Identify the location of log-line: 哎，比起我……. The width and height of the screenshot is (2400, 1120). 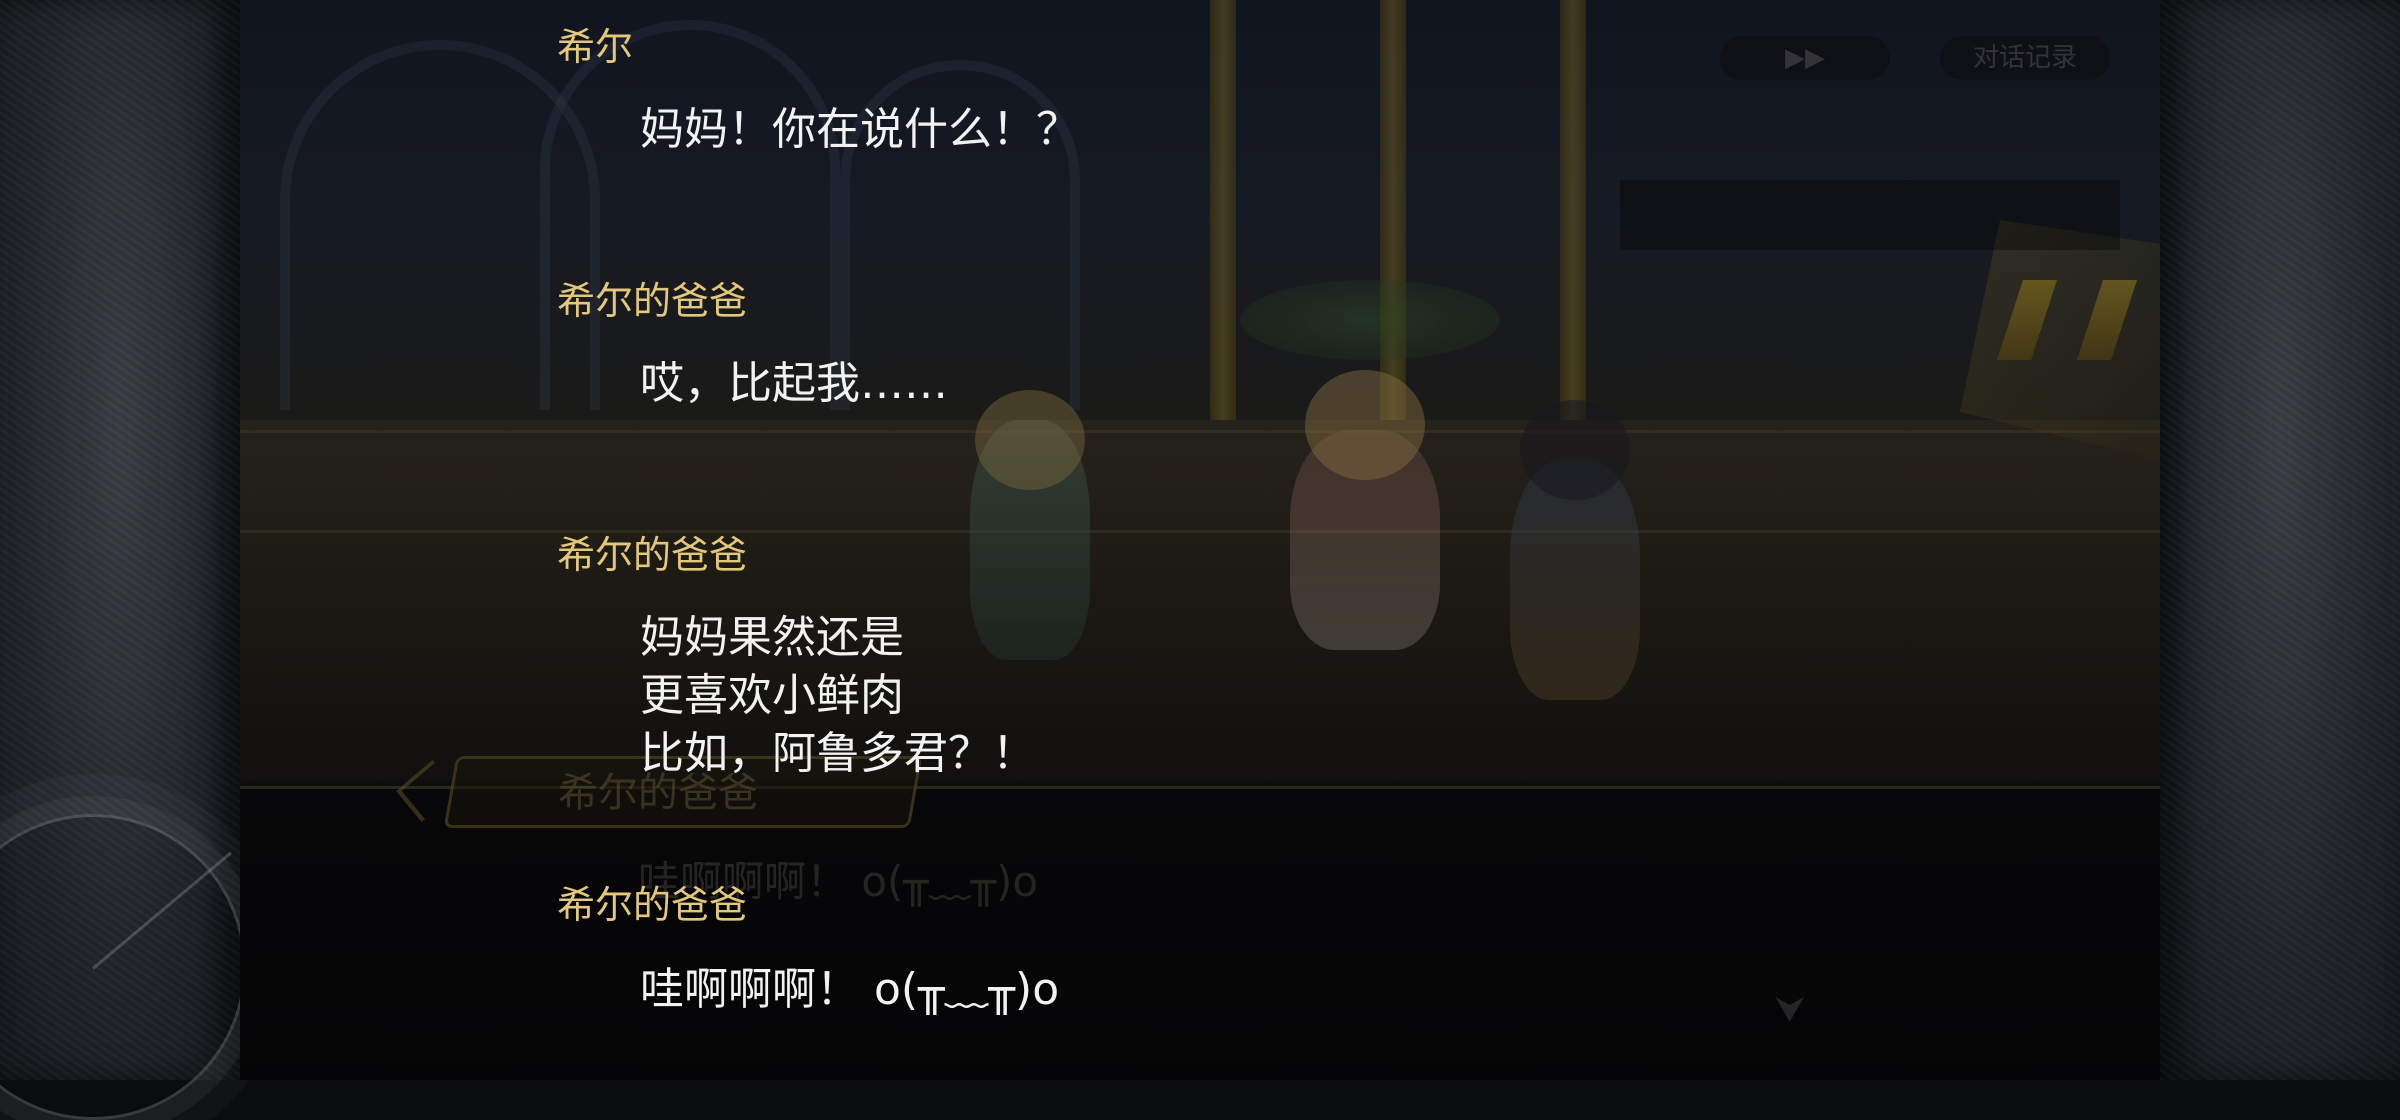
(794, 383).